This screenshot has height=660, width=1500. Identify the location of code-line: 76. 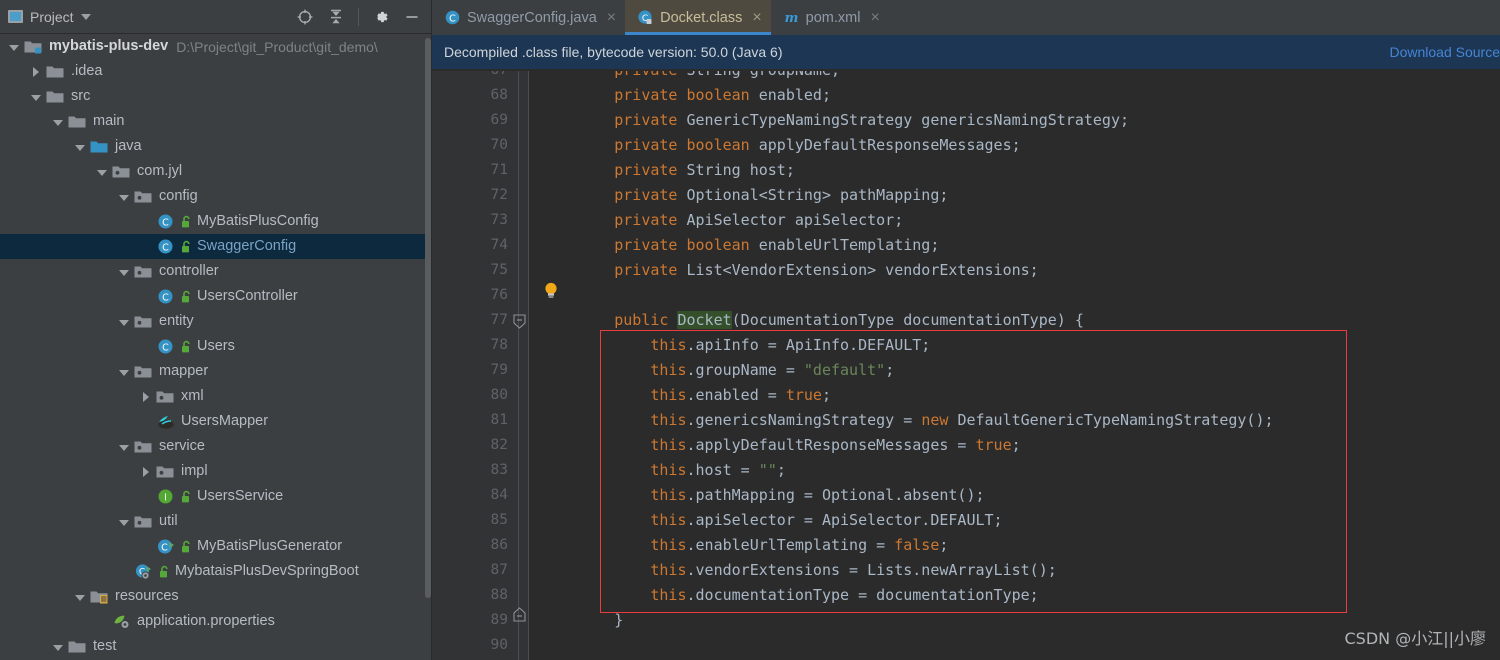
(966, 295).